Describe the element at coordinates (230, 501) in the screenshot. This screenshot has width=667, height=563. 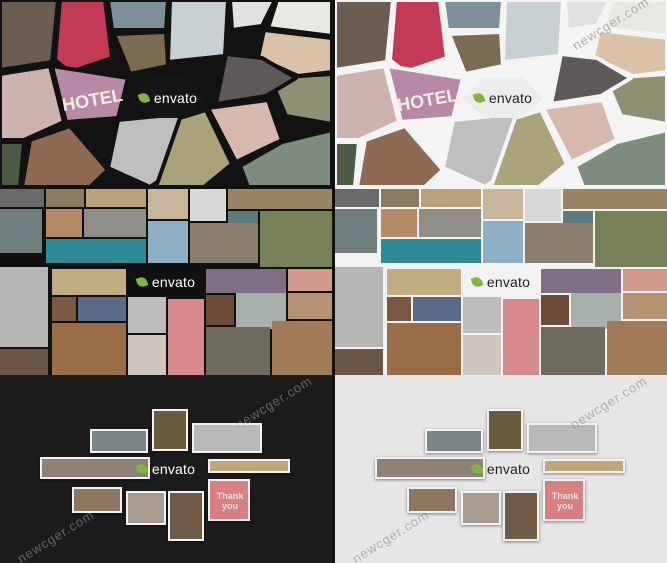
I see `neon-sign-text: Thank you` at that location.